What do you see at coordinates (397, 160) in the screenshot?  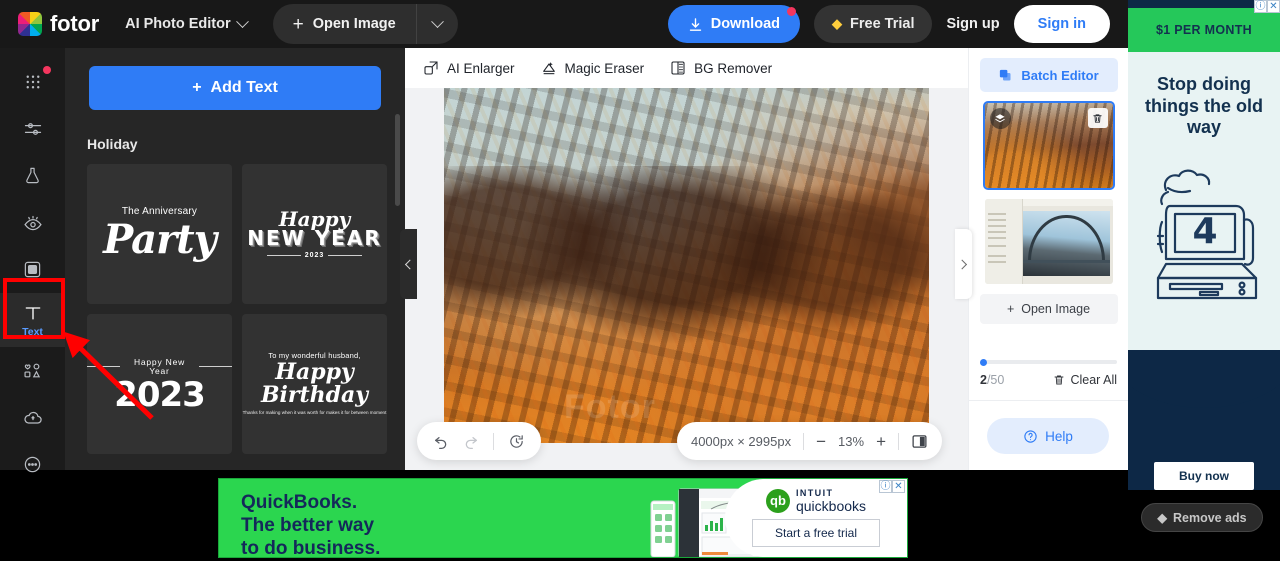 I see `panel-scrollbar` at bounding box center [397, 160].